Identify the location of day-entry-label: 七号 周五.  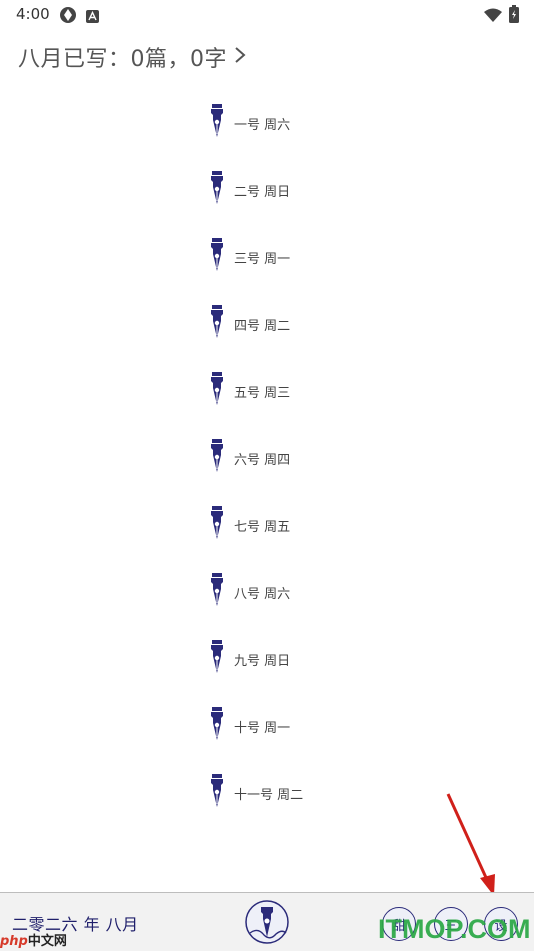
(262, 527).